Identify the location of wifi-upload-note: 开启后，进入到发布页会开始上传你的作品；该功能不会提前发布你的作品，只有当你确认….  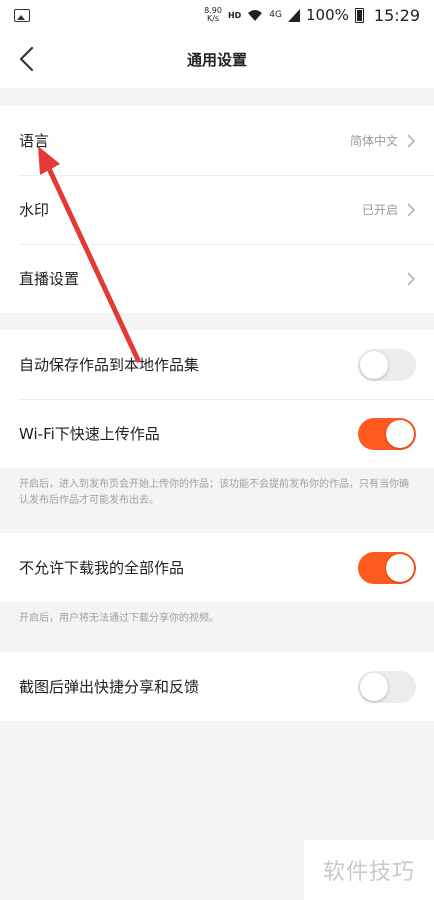
(217, 500).